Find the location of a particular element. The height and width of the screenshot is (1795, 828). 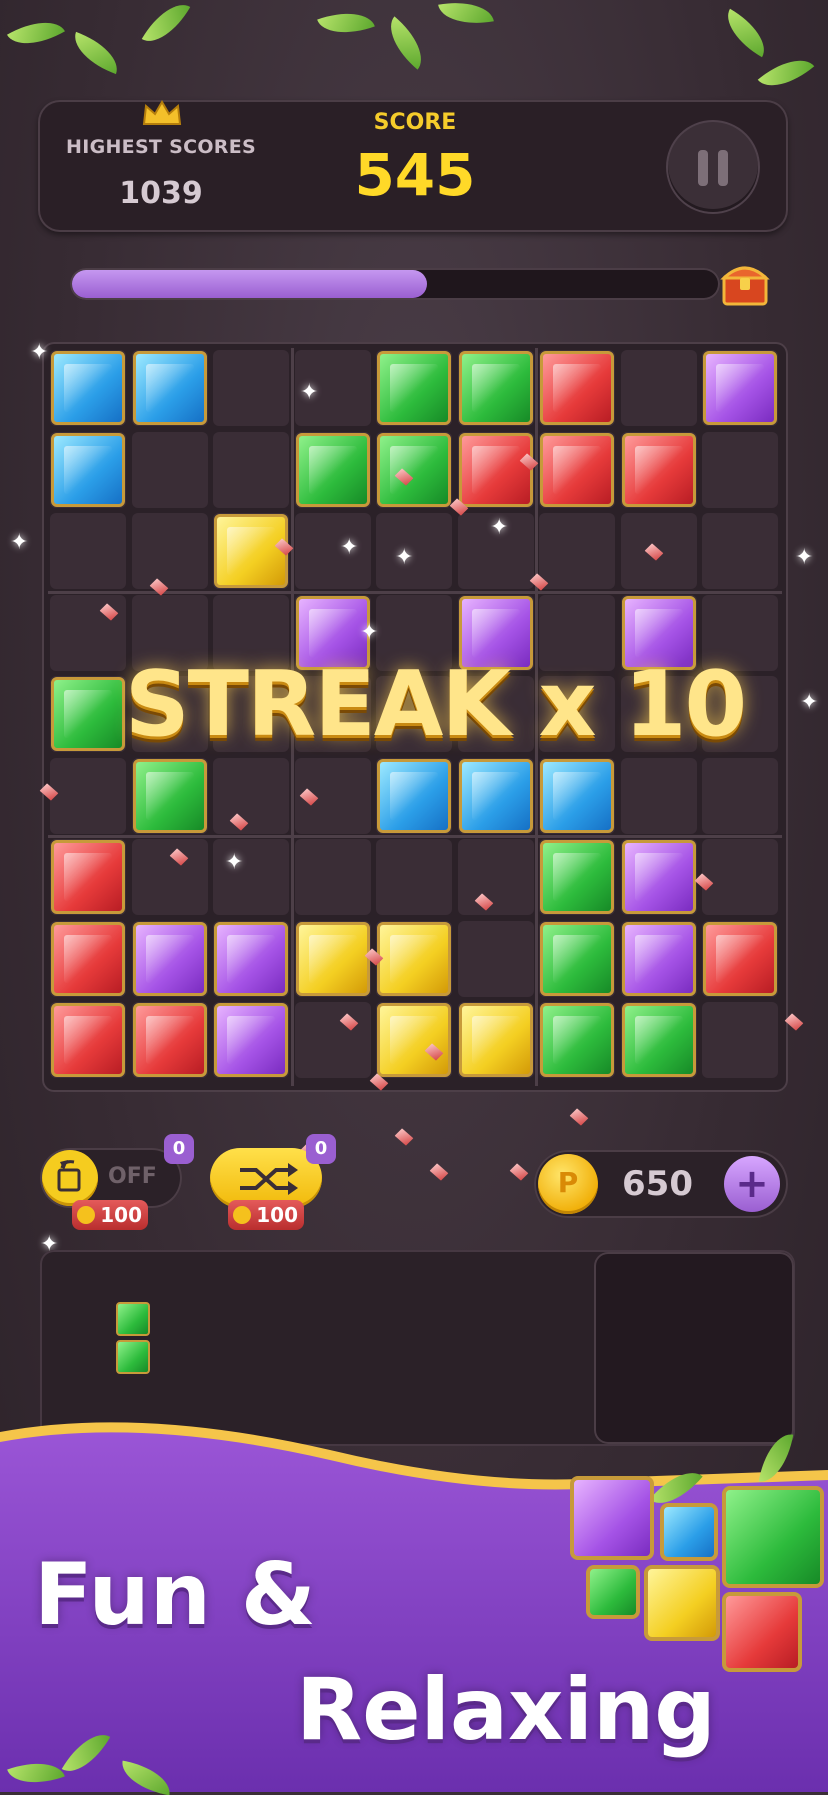

streak-banner: STREAK x 10 is located at coordinates (435, 704).